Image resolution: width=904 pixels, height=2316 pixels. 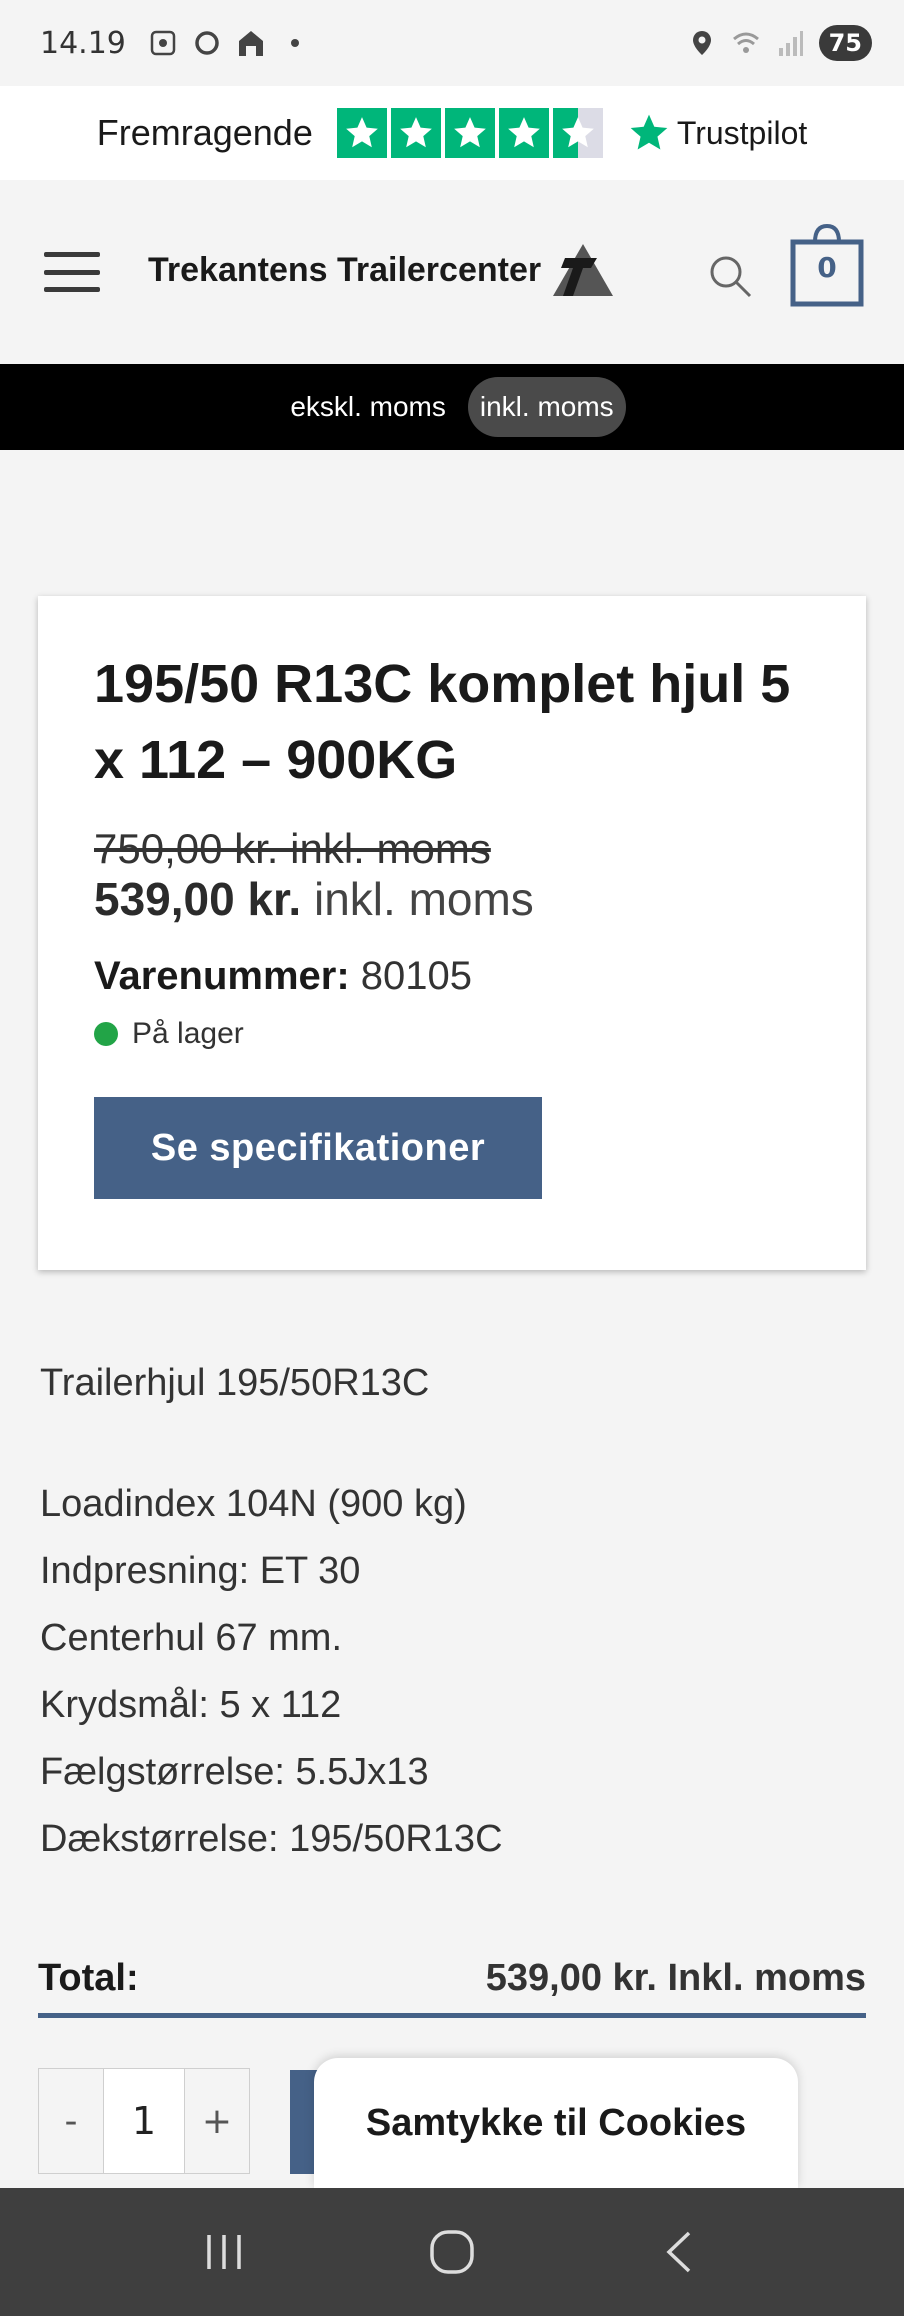 I want to click on half-star-icon, so click(x=577, y=133).